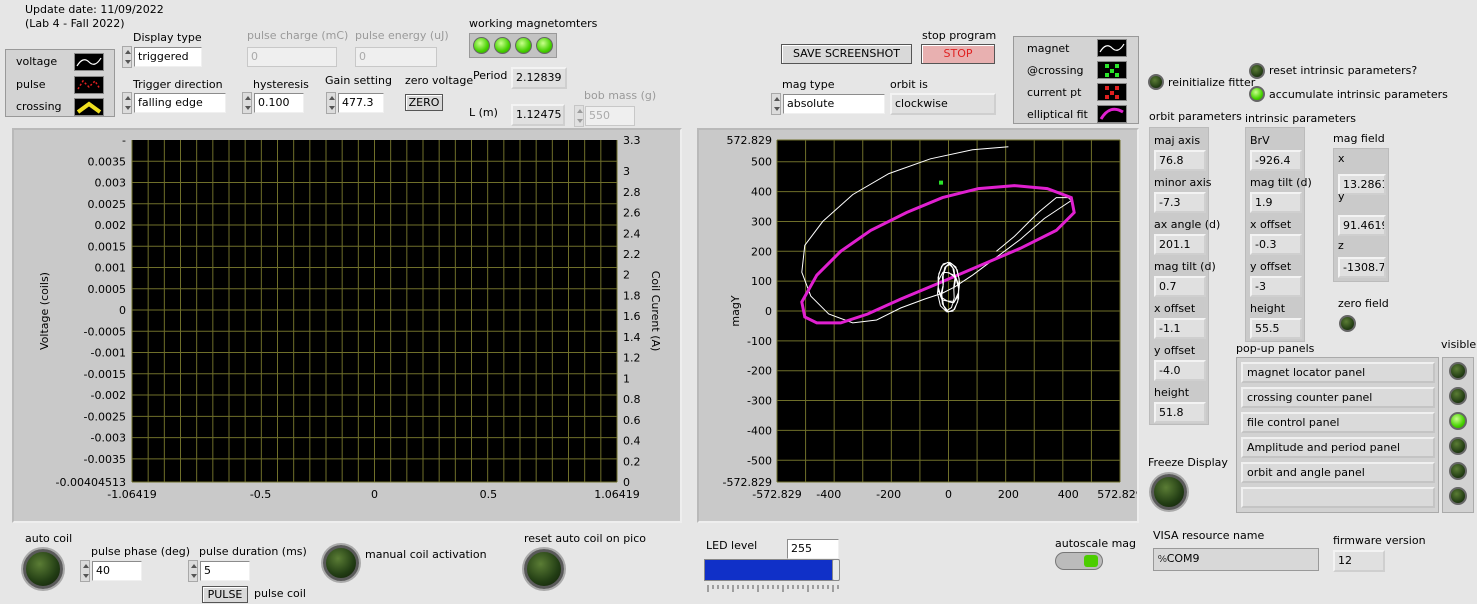 This screenshot has width=1477, height=604. What do you see at coordinates (89, 85) in the screenshot?
I see `legend-pulse-swatch` at bounding box center [89, 85].